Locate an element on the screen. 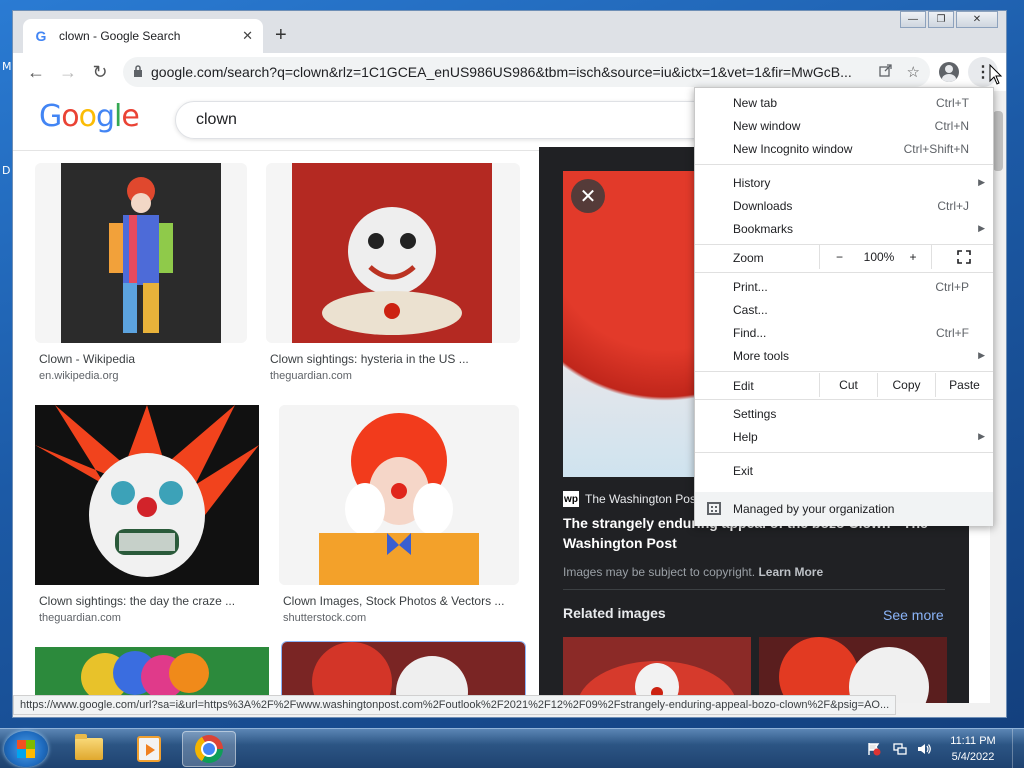 Image resolution: width=1024 pixels, height=768 pixels. minimize-button: — is located at coordinates (913, 19).